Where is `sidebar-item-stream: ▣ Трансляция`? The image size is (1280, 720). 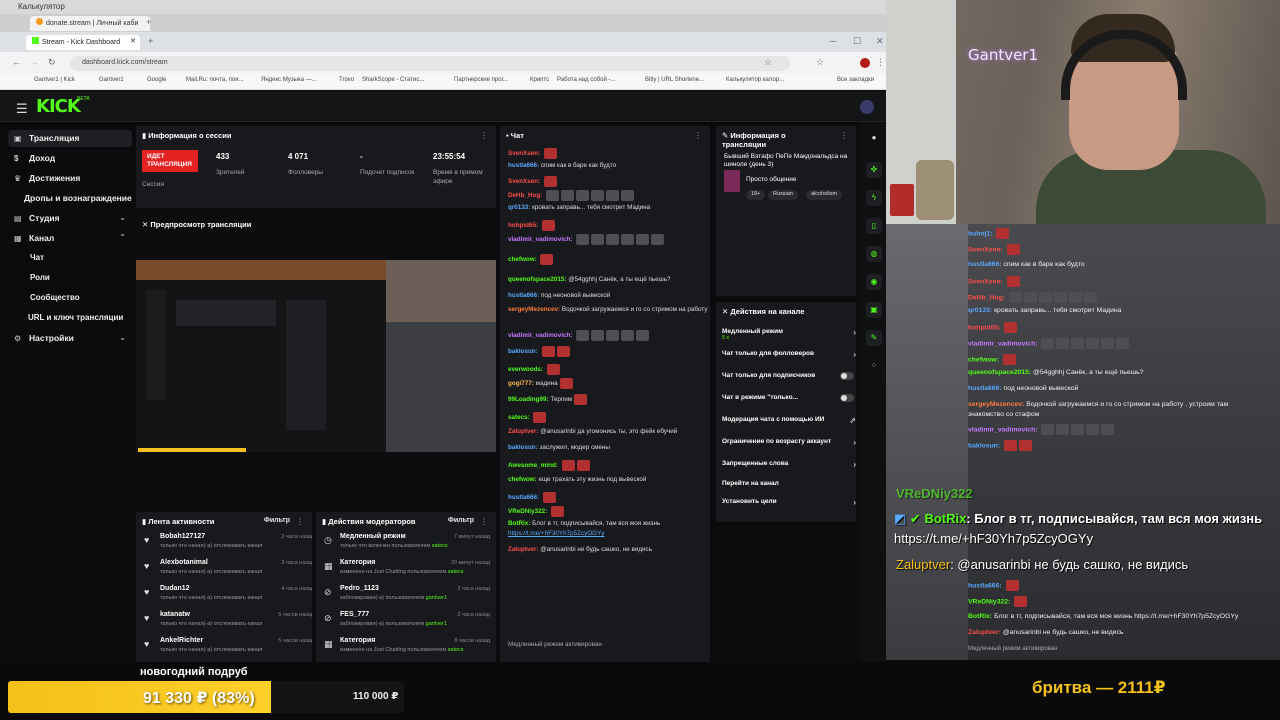 sidebar-item-stream: ▣ Трансляция is located at coordinates (70, 138).